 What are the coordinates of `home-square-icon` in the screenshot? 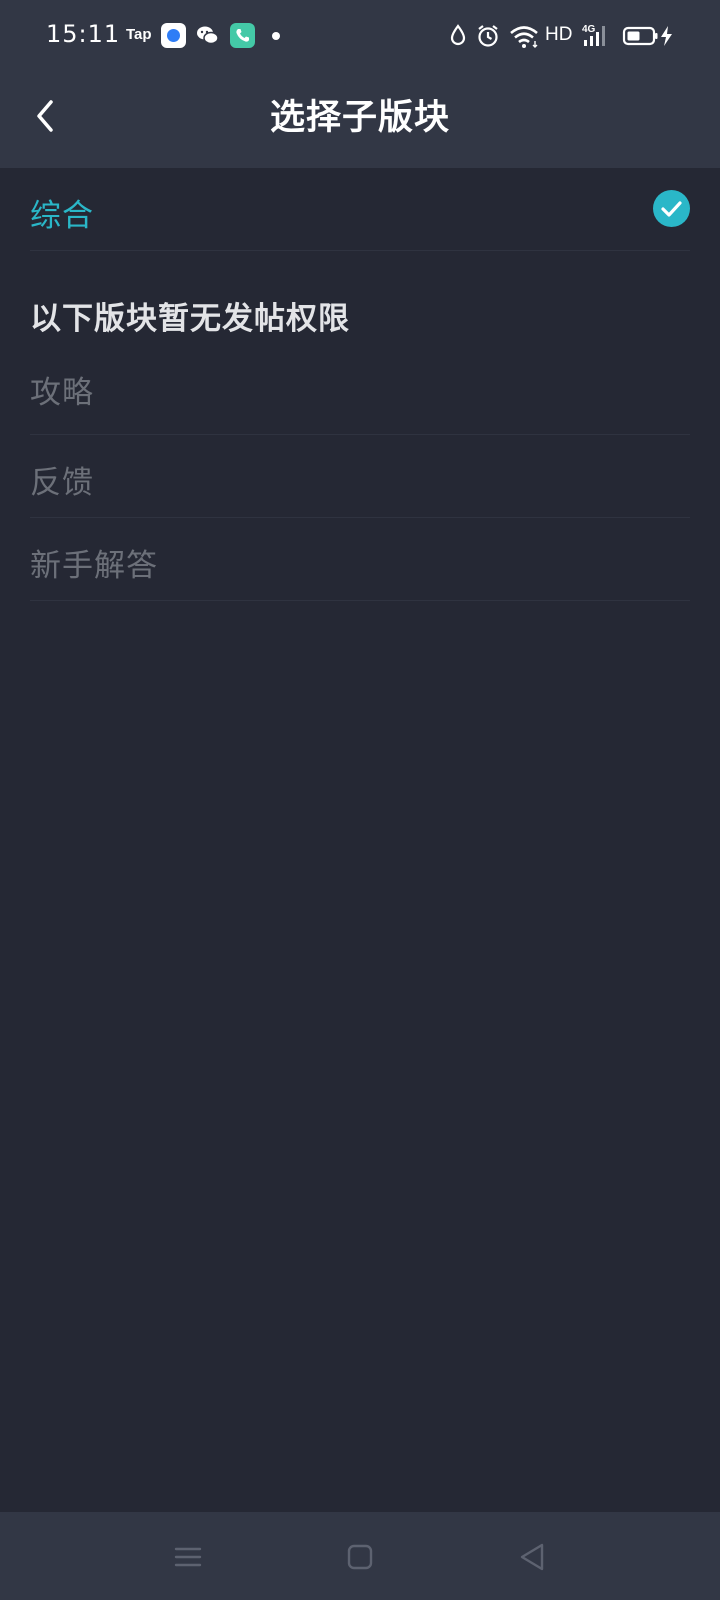 It's located at (360, 1557).